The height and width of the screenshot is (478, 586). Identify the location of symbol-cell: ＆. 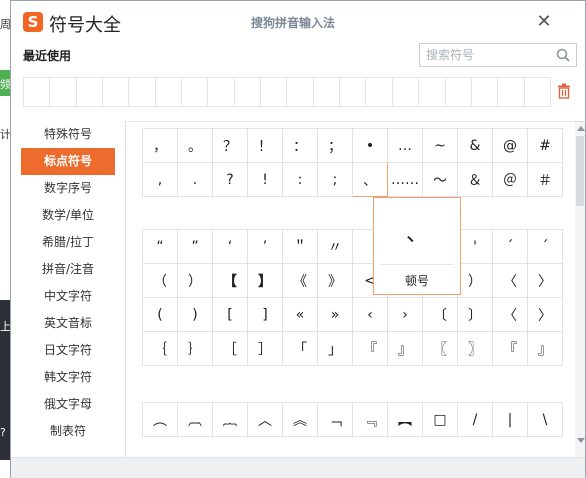
(475, 179).